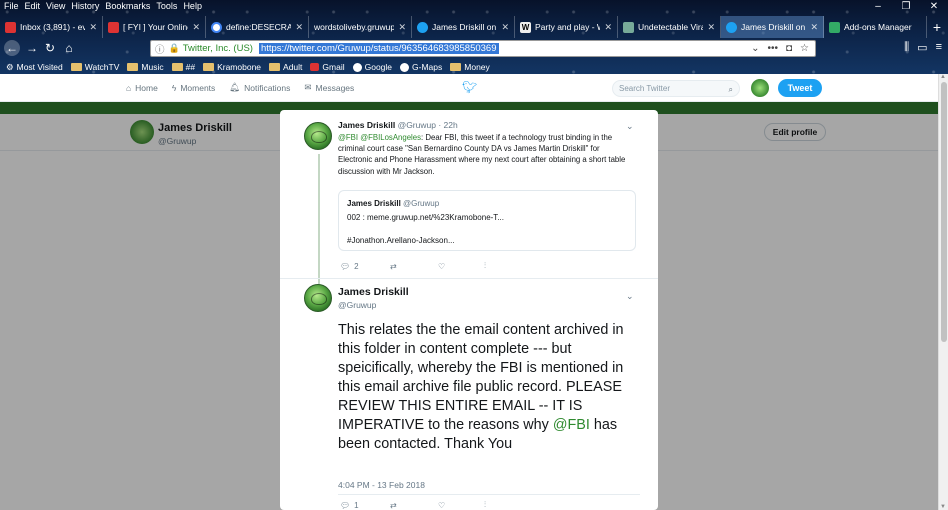  What do you see at coordinates (145, 67) in the screenshot?
I see `bookmark-music: Music` at bounding box center [145, 67].